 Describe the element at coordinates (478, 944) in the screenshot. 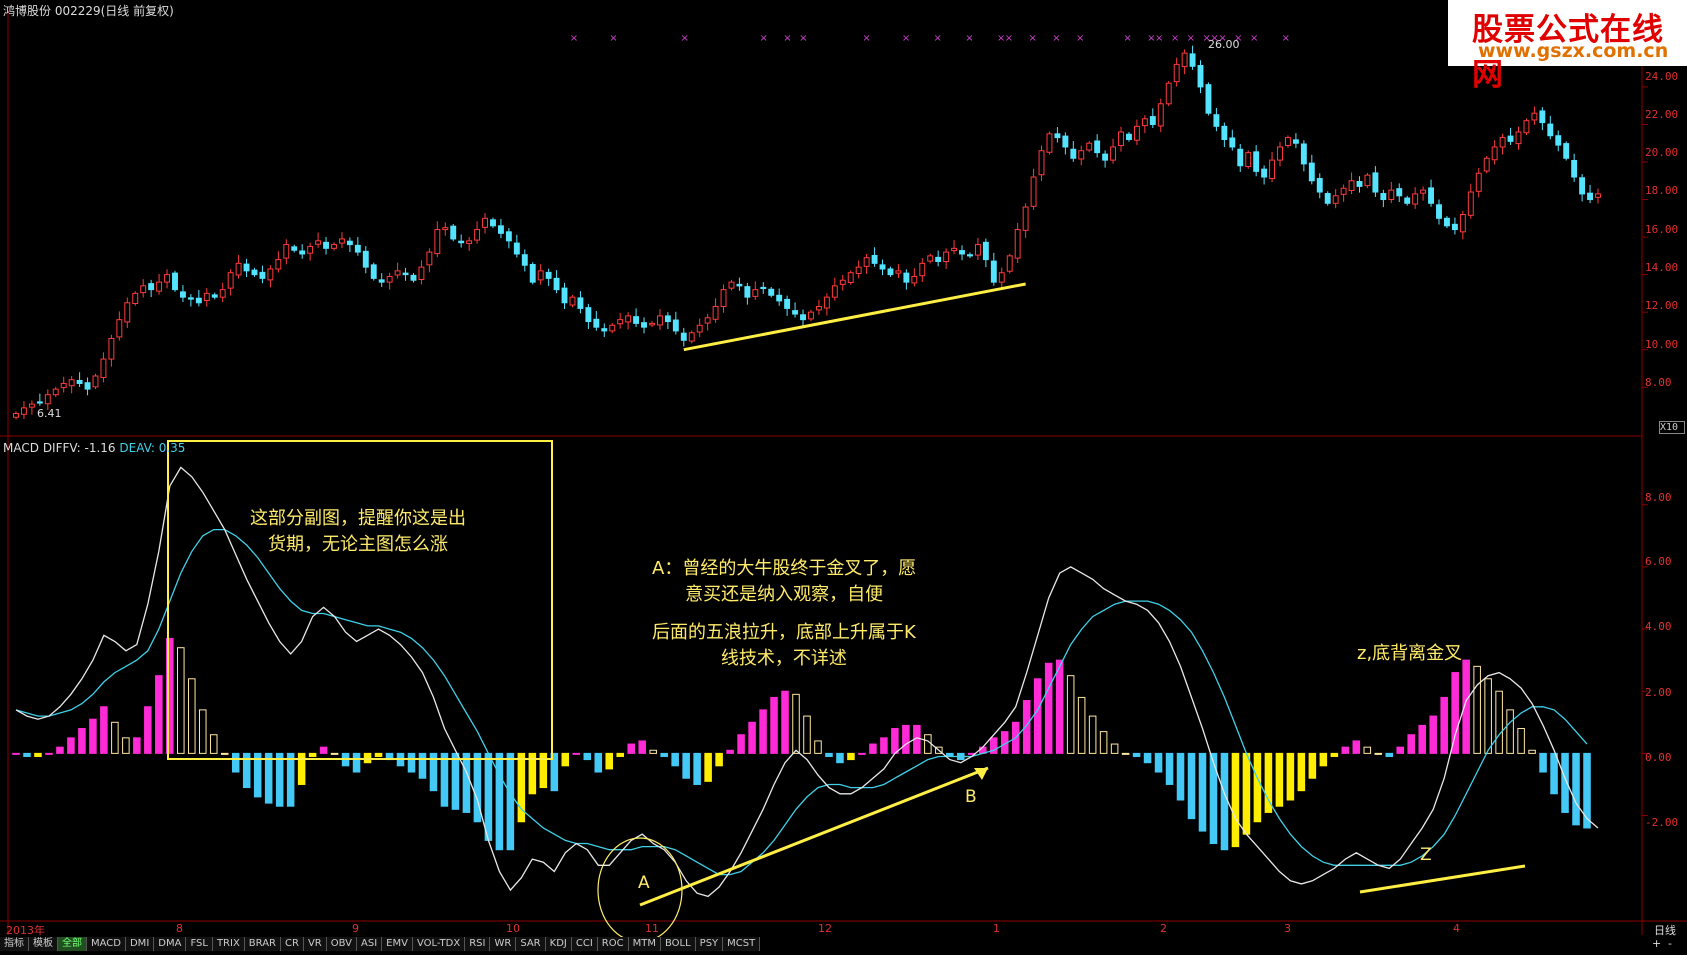

I see `tab-rsi: RSI` at that location.